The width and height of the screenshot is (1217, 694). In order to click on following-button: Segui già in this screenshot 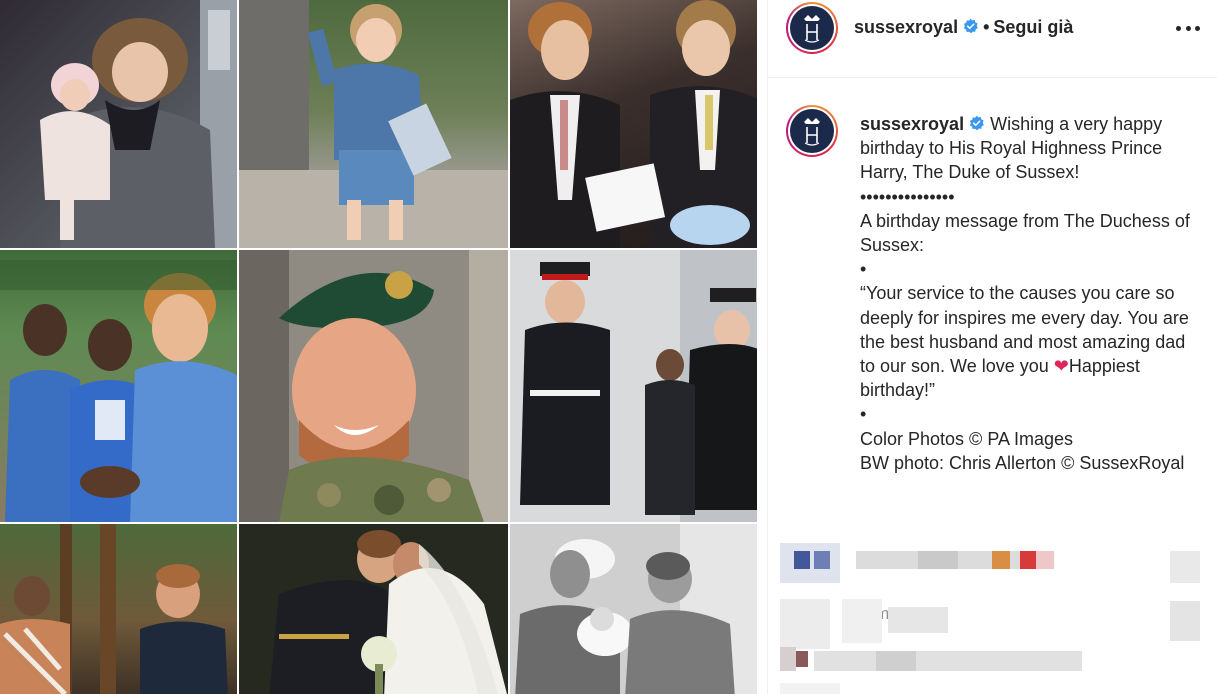, I will do `click(1033, 27)`.